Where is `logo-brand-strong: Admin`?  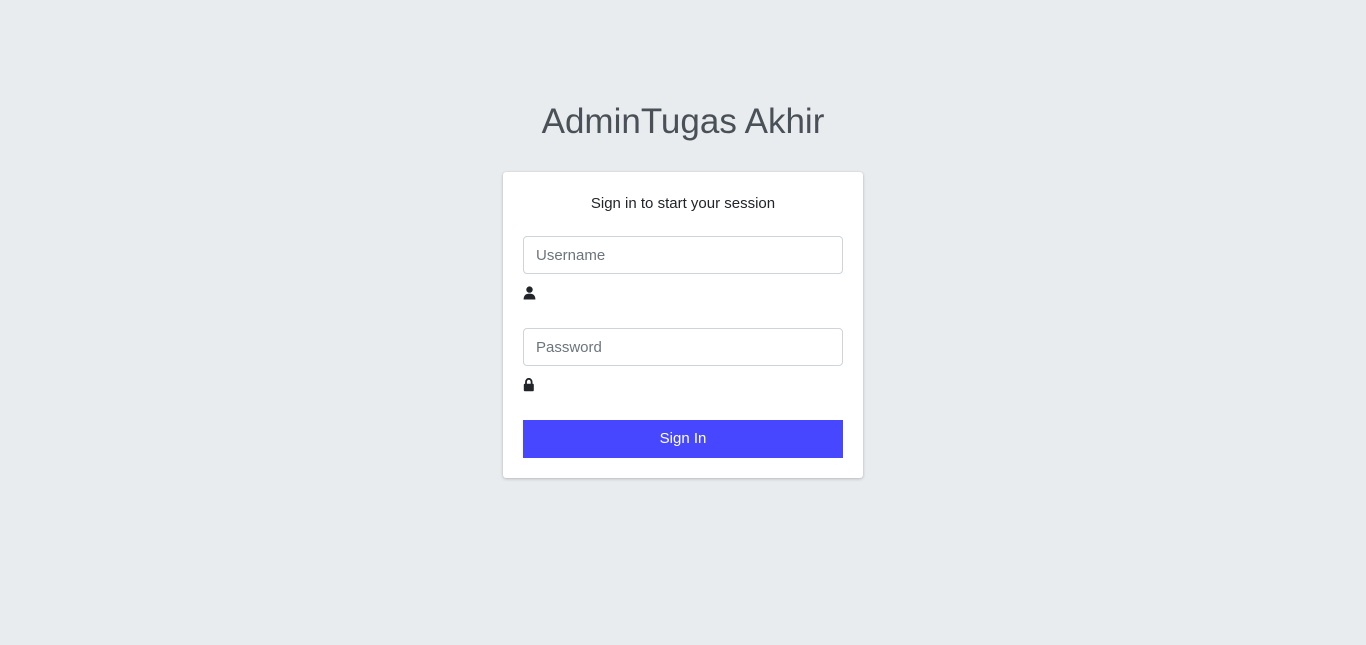
logo-brand-strong: Admin is located at coordinates (591, 121).